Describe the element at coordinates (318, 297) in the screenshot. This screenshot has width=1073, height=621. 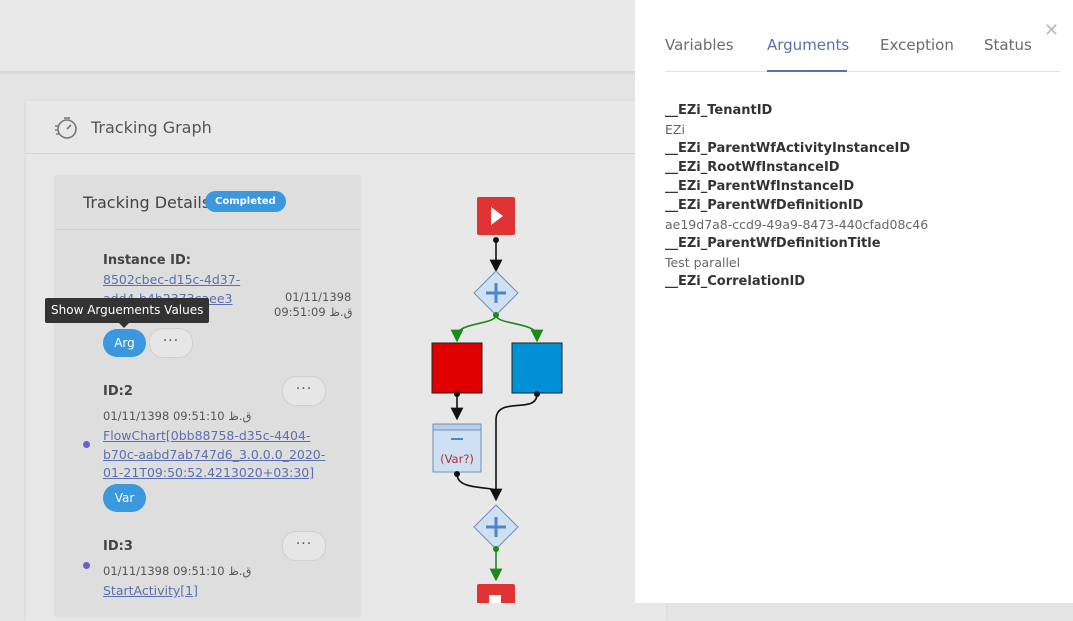
I see `instance-date: 01/11/1398` at that location.